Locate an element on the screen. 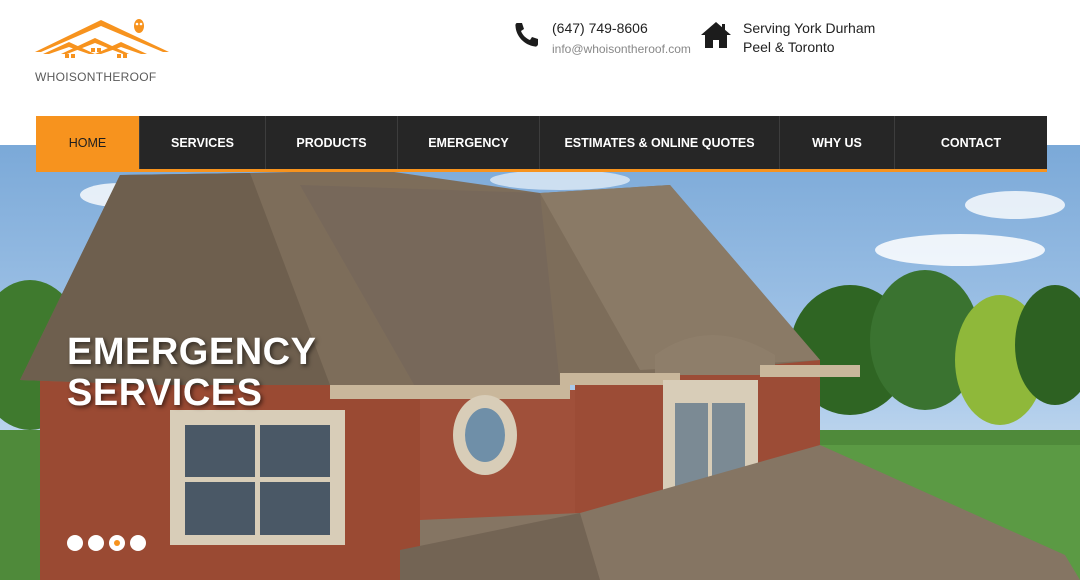 This screenshot has height=580, width=1080. nav-item-estimates: ESTIMATES & ONLINE QUOTES is located at coordinates (660, 142).